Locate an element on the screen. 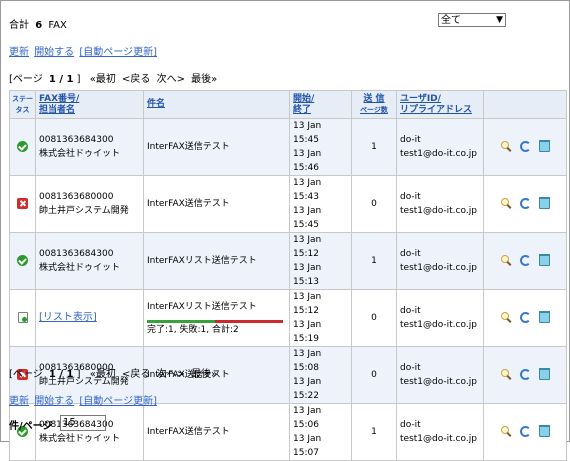  col-time: 開始/終了 is located at coordinates (320, 104).